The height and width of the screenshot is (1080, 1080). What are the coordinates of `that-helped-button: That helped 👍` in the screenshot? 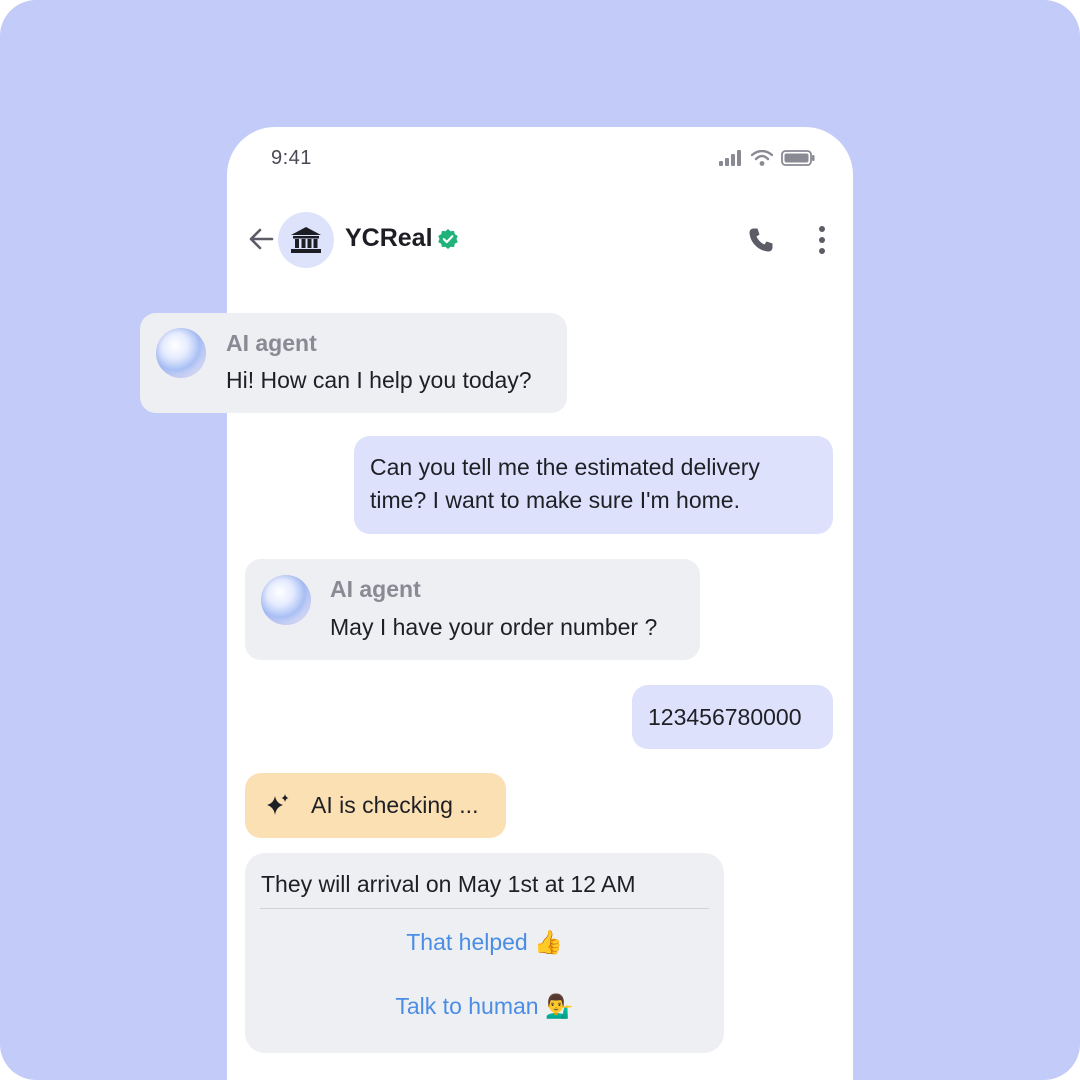 It's located at (484, 942).